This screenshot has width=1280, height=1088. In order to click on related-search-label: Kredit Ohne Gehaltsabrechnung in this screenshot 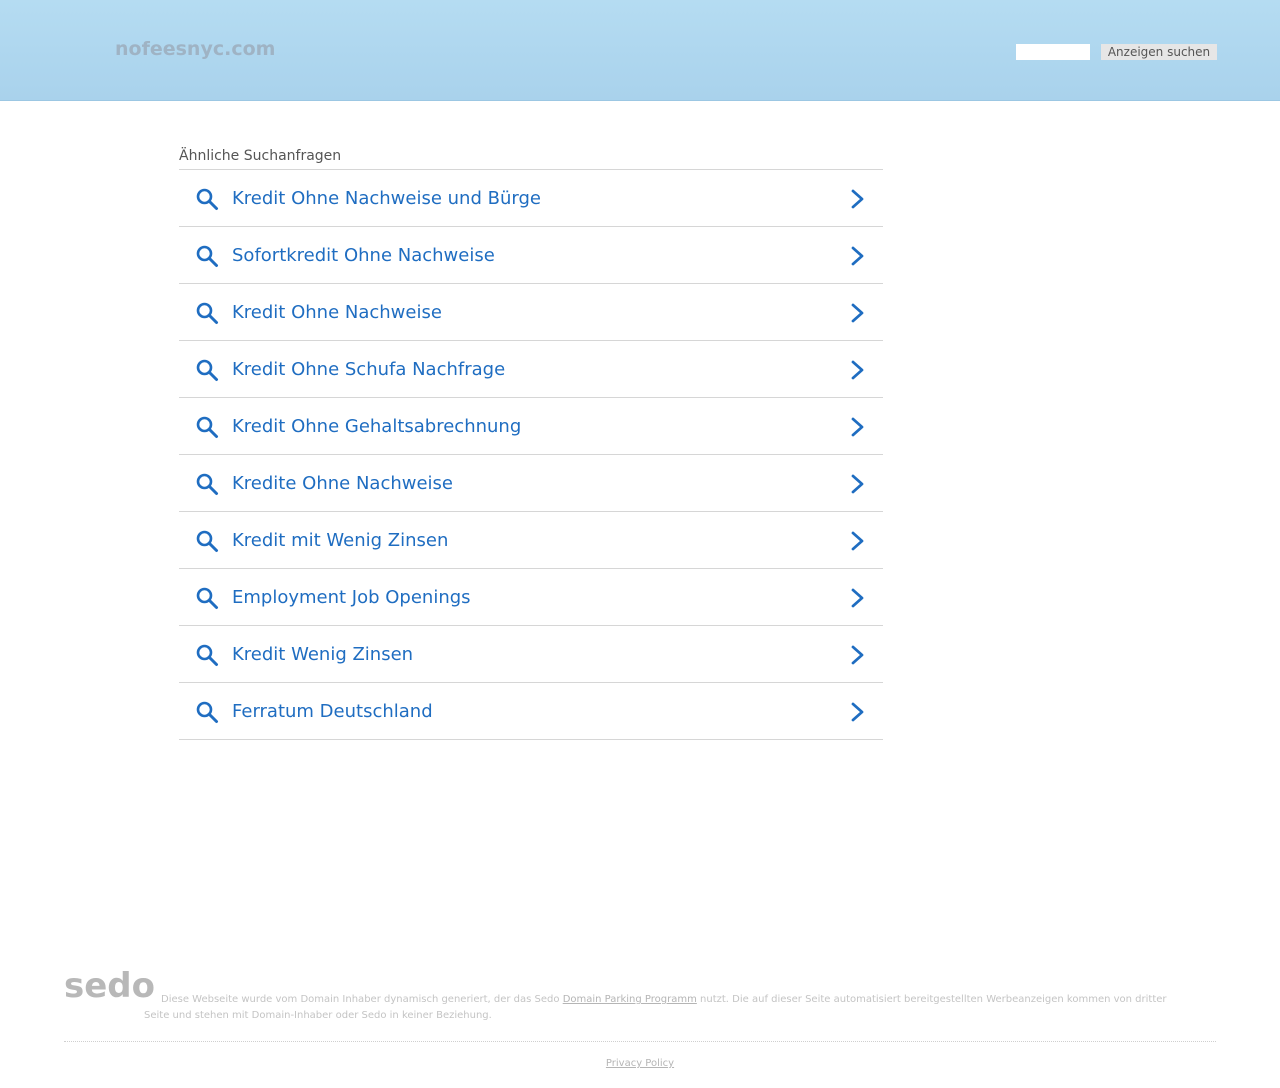, I will do `click(377, 426)`.